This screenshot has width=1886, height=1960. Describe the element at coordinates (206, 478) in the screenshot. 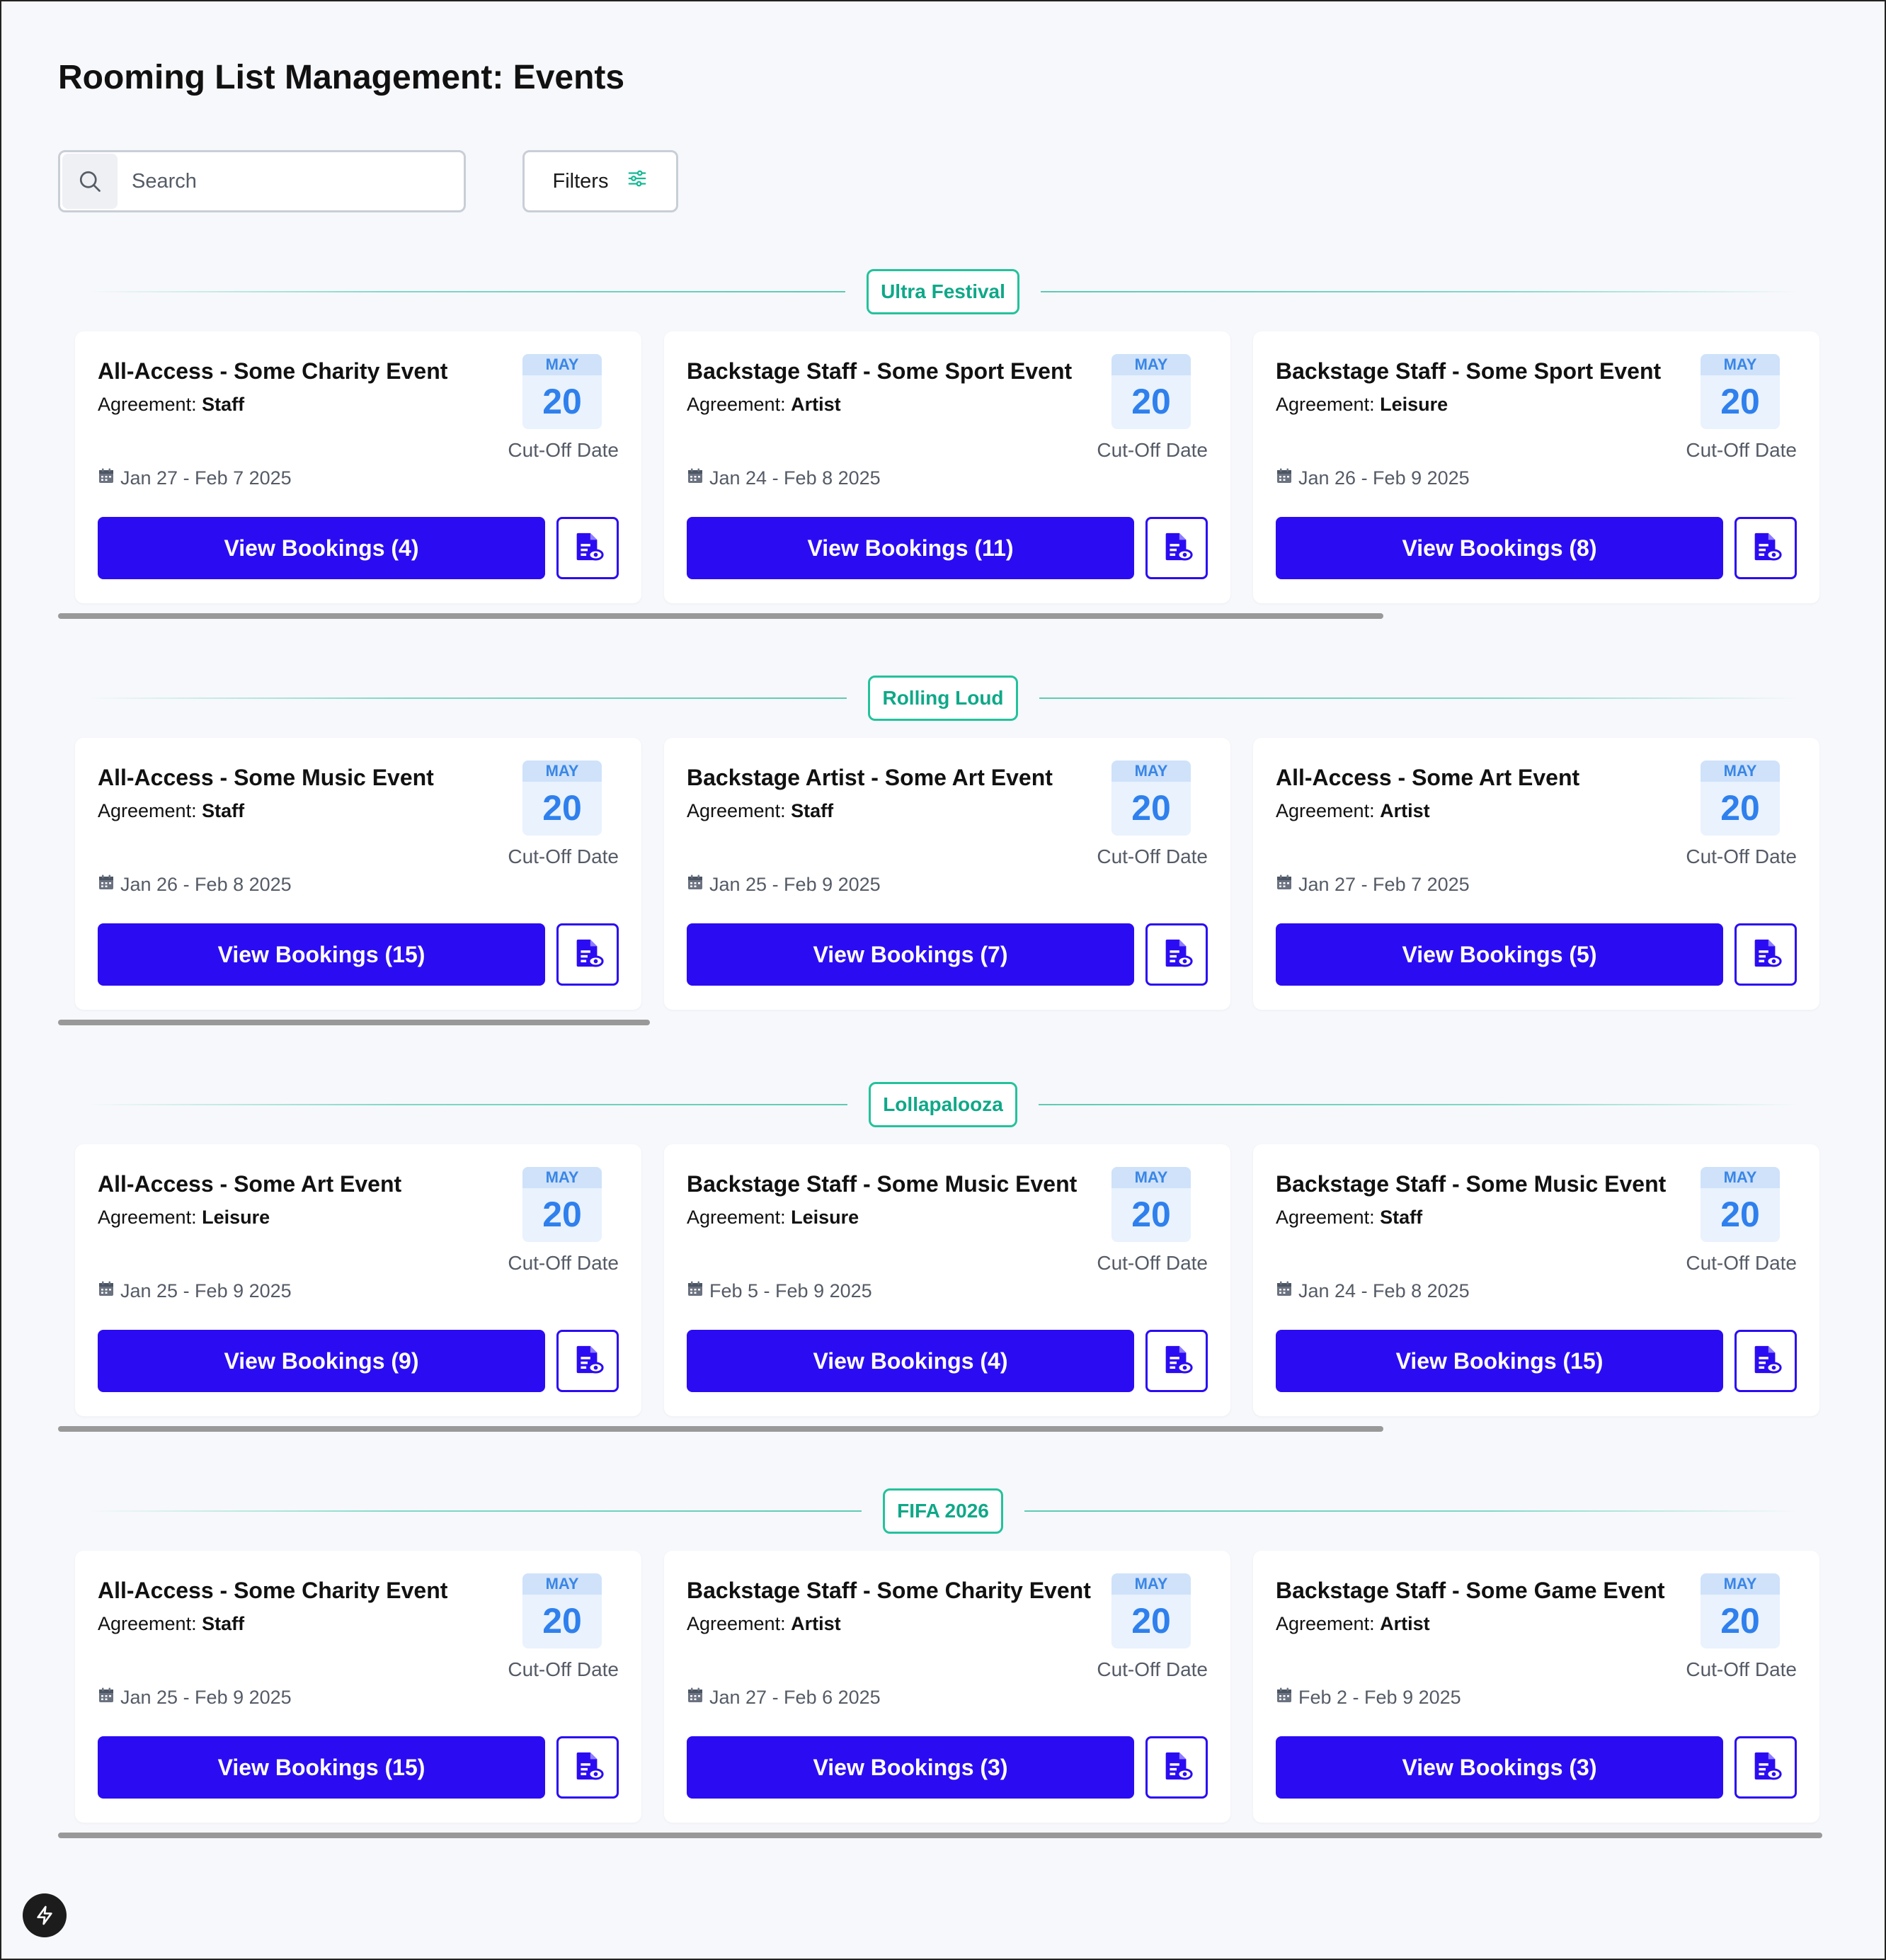

I see `date-range-text: Jan 27 - Feb 7 2025` at that location.